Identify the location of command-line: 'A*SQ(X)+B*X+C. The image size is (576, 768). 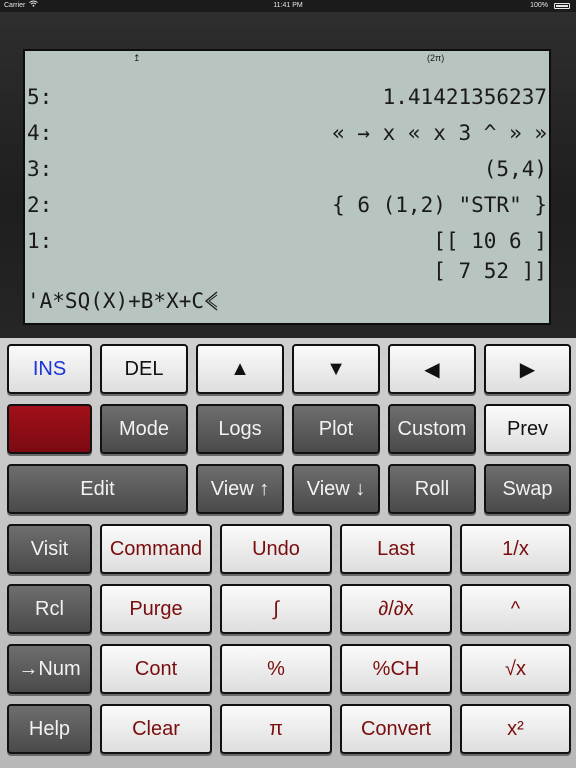
(122, 301).